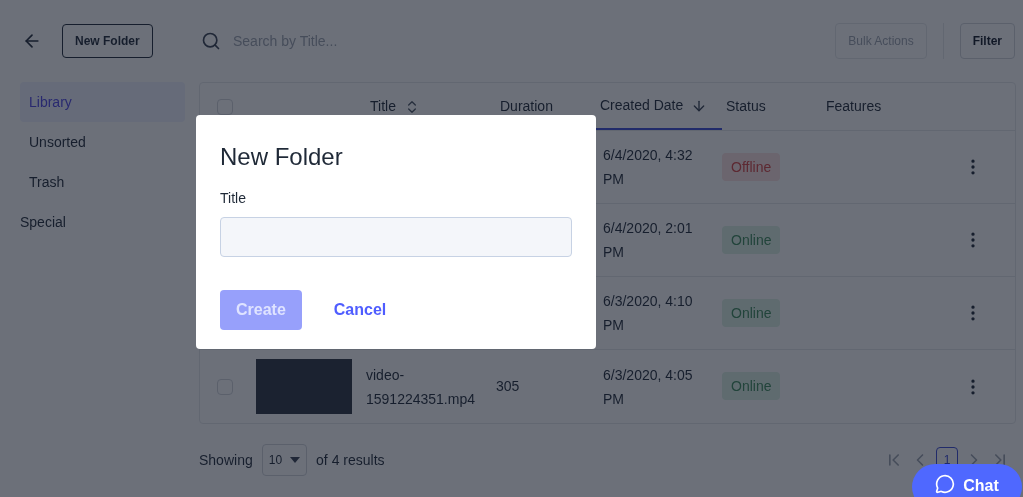 The height and width of the screenshot is (497, 1023). Describe the element at coordinates (967, 480) in the screenshot. I see `chat-button: Chat` at that location.